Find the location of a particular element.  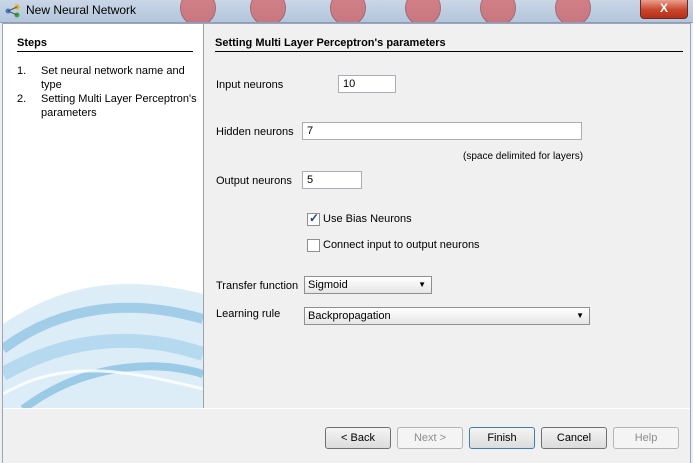

step-number: 1. is located at coordinates (22, 71).